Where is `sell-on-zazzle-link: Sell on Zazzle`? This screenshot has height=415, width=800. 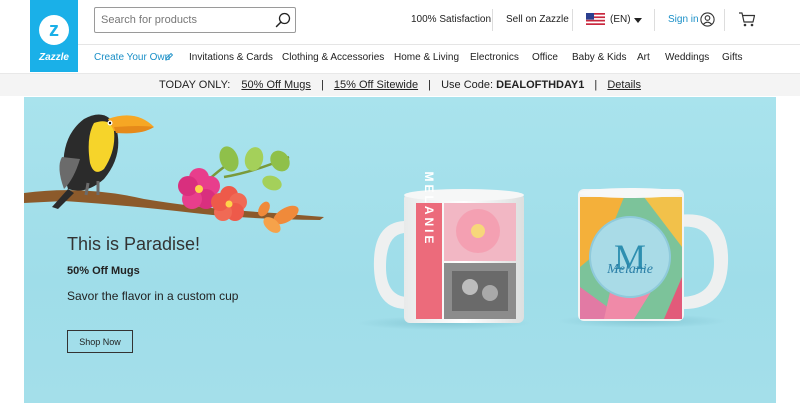 sell-on-zazzle-link: Sell on Zazzle is located at coordinates (537, 19).